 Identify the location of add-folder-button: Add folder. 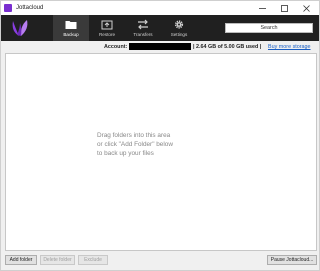
(21, 260).